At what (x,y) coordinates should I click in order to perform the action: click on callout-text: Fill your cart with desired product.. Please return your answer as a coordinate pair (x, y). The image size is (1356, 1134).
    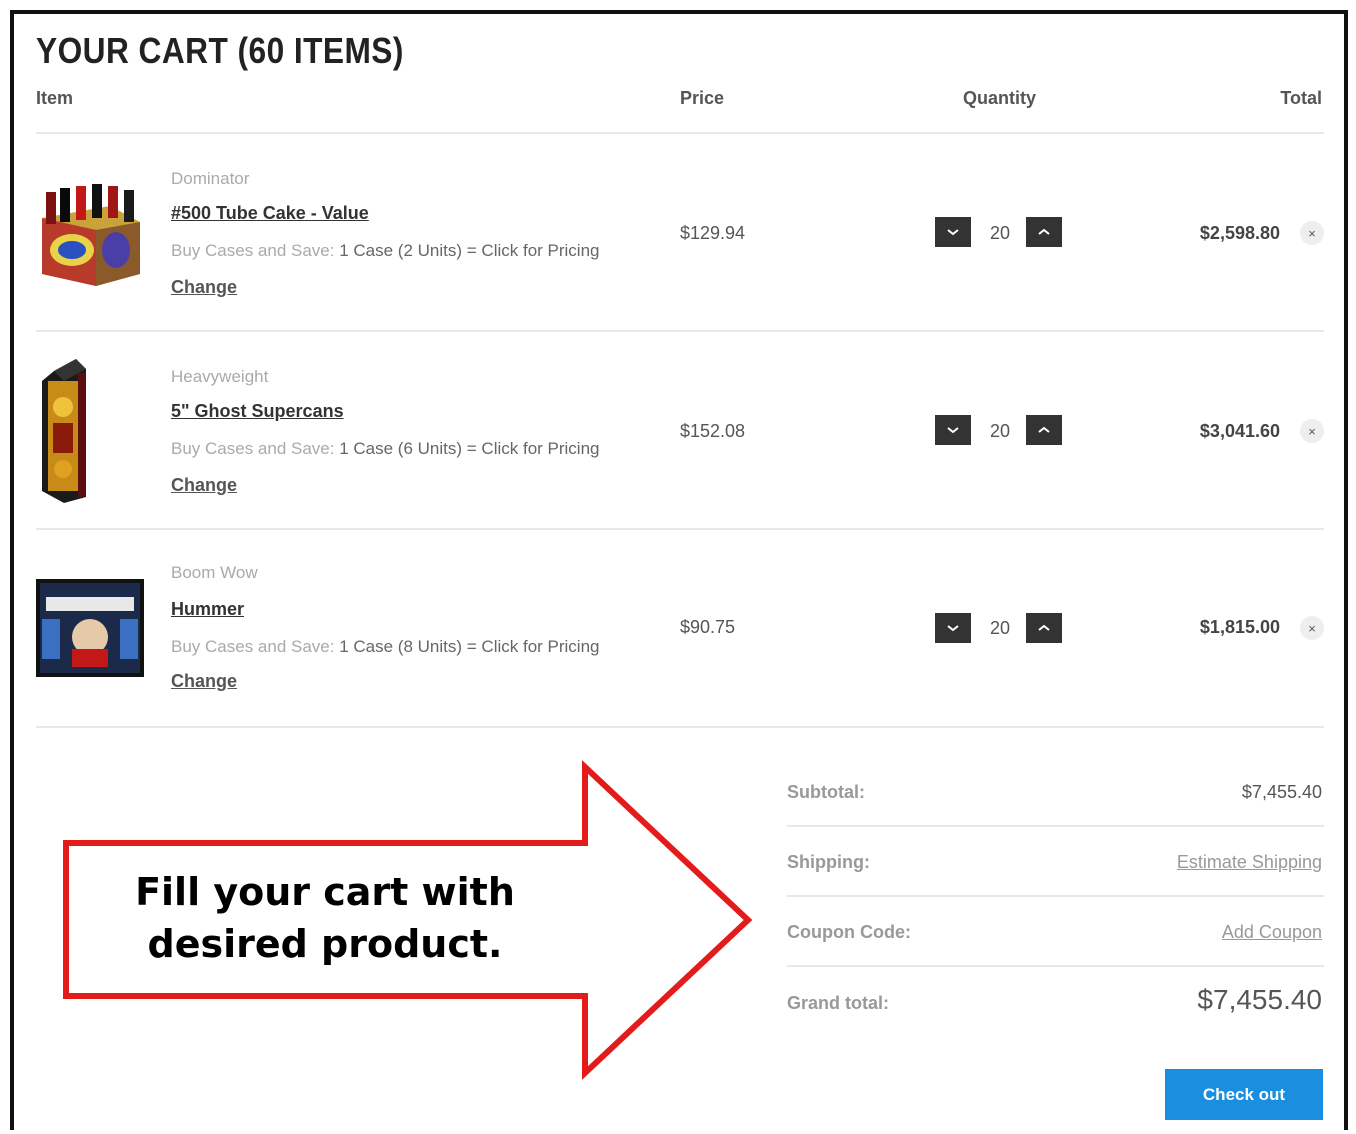
    Looking at the image, I should click on (325, 918).